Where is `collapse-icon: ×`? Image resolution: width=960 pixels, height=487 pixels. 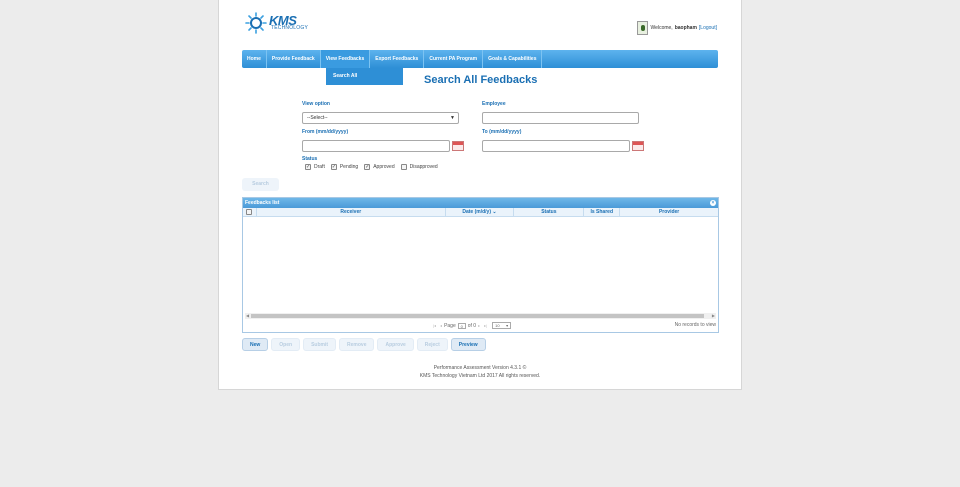
collapse-icon: × is located at coordinates (713, 203).